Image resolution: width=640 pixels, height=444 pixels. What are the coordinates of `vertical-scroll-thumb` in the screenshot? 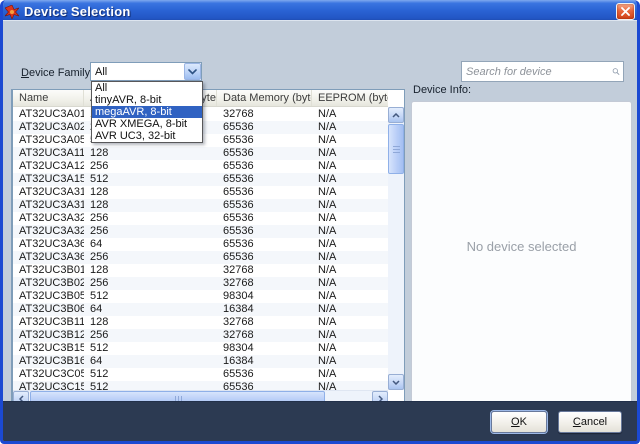 It's located at (396, 149).